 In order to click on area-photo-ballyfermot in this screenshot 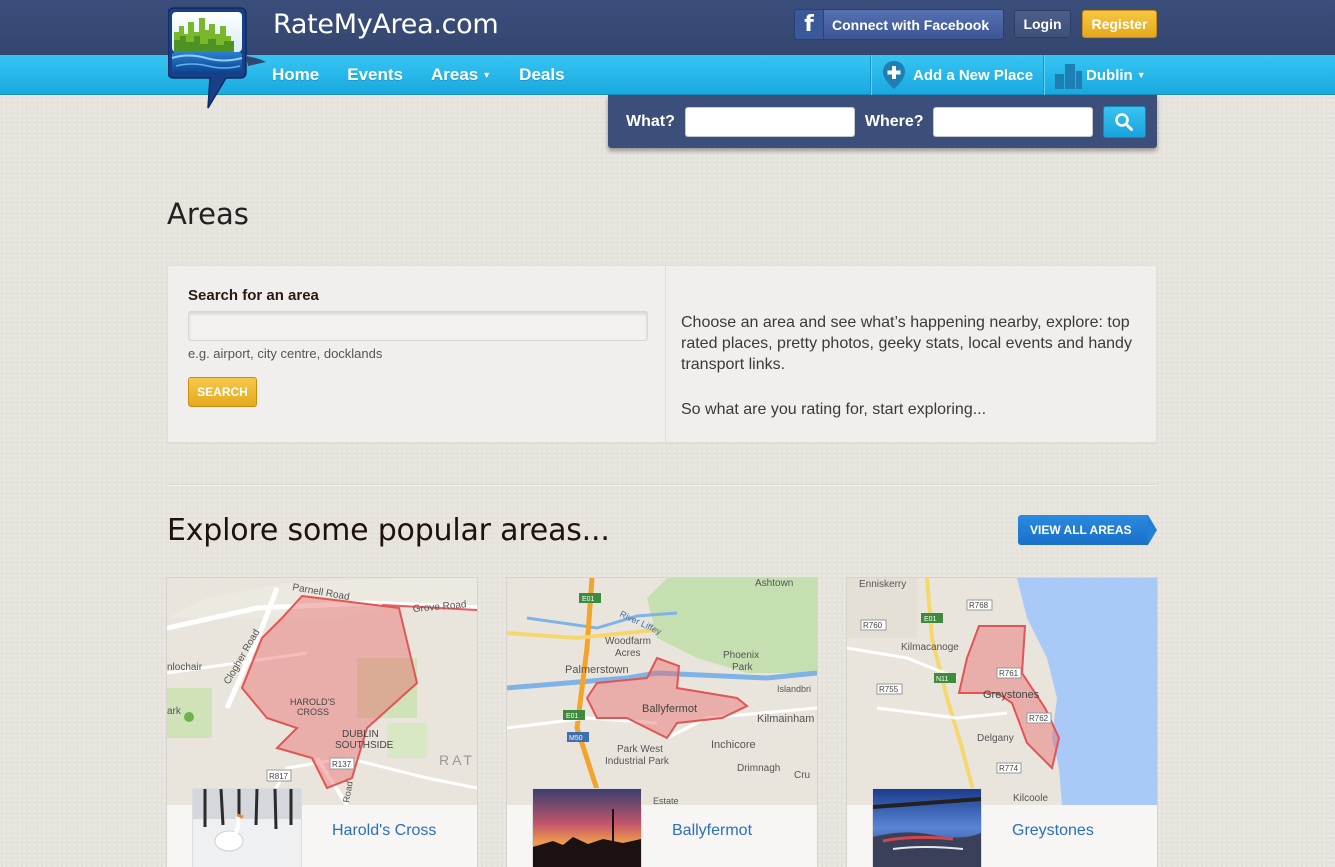, I will do `click(587, 827)`.